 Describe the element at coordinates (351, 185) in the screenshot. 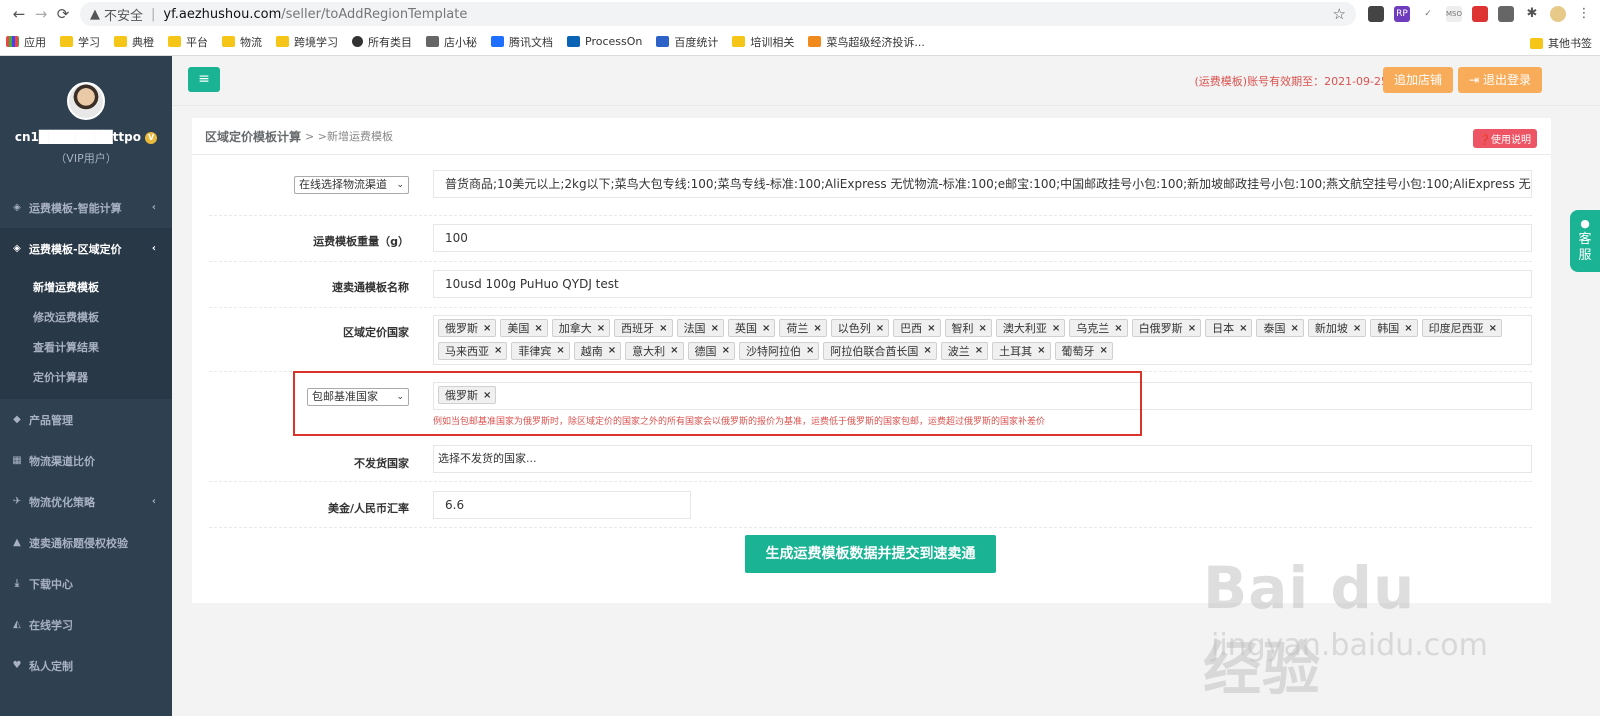

I see `channel-select: 在线选择物流渠道 ⌄` at that location.